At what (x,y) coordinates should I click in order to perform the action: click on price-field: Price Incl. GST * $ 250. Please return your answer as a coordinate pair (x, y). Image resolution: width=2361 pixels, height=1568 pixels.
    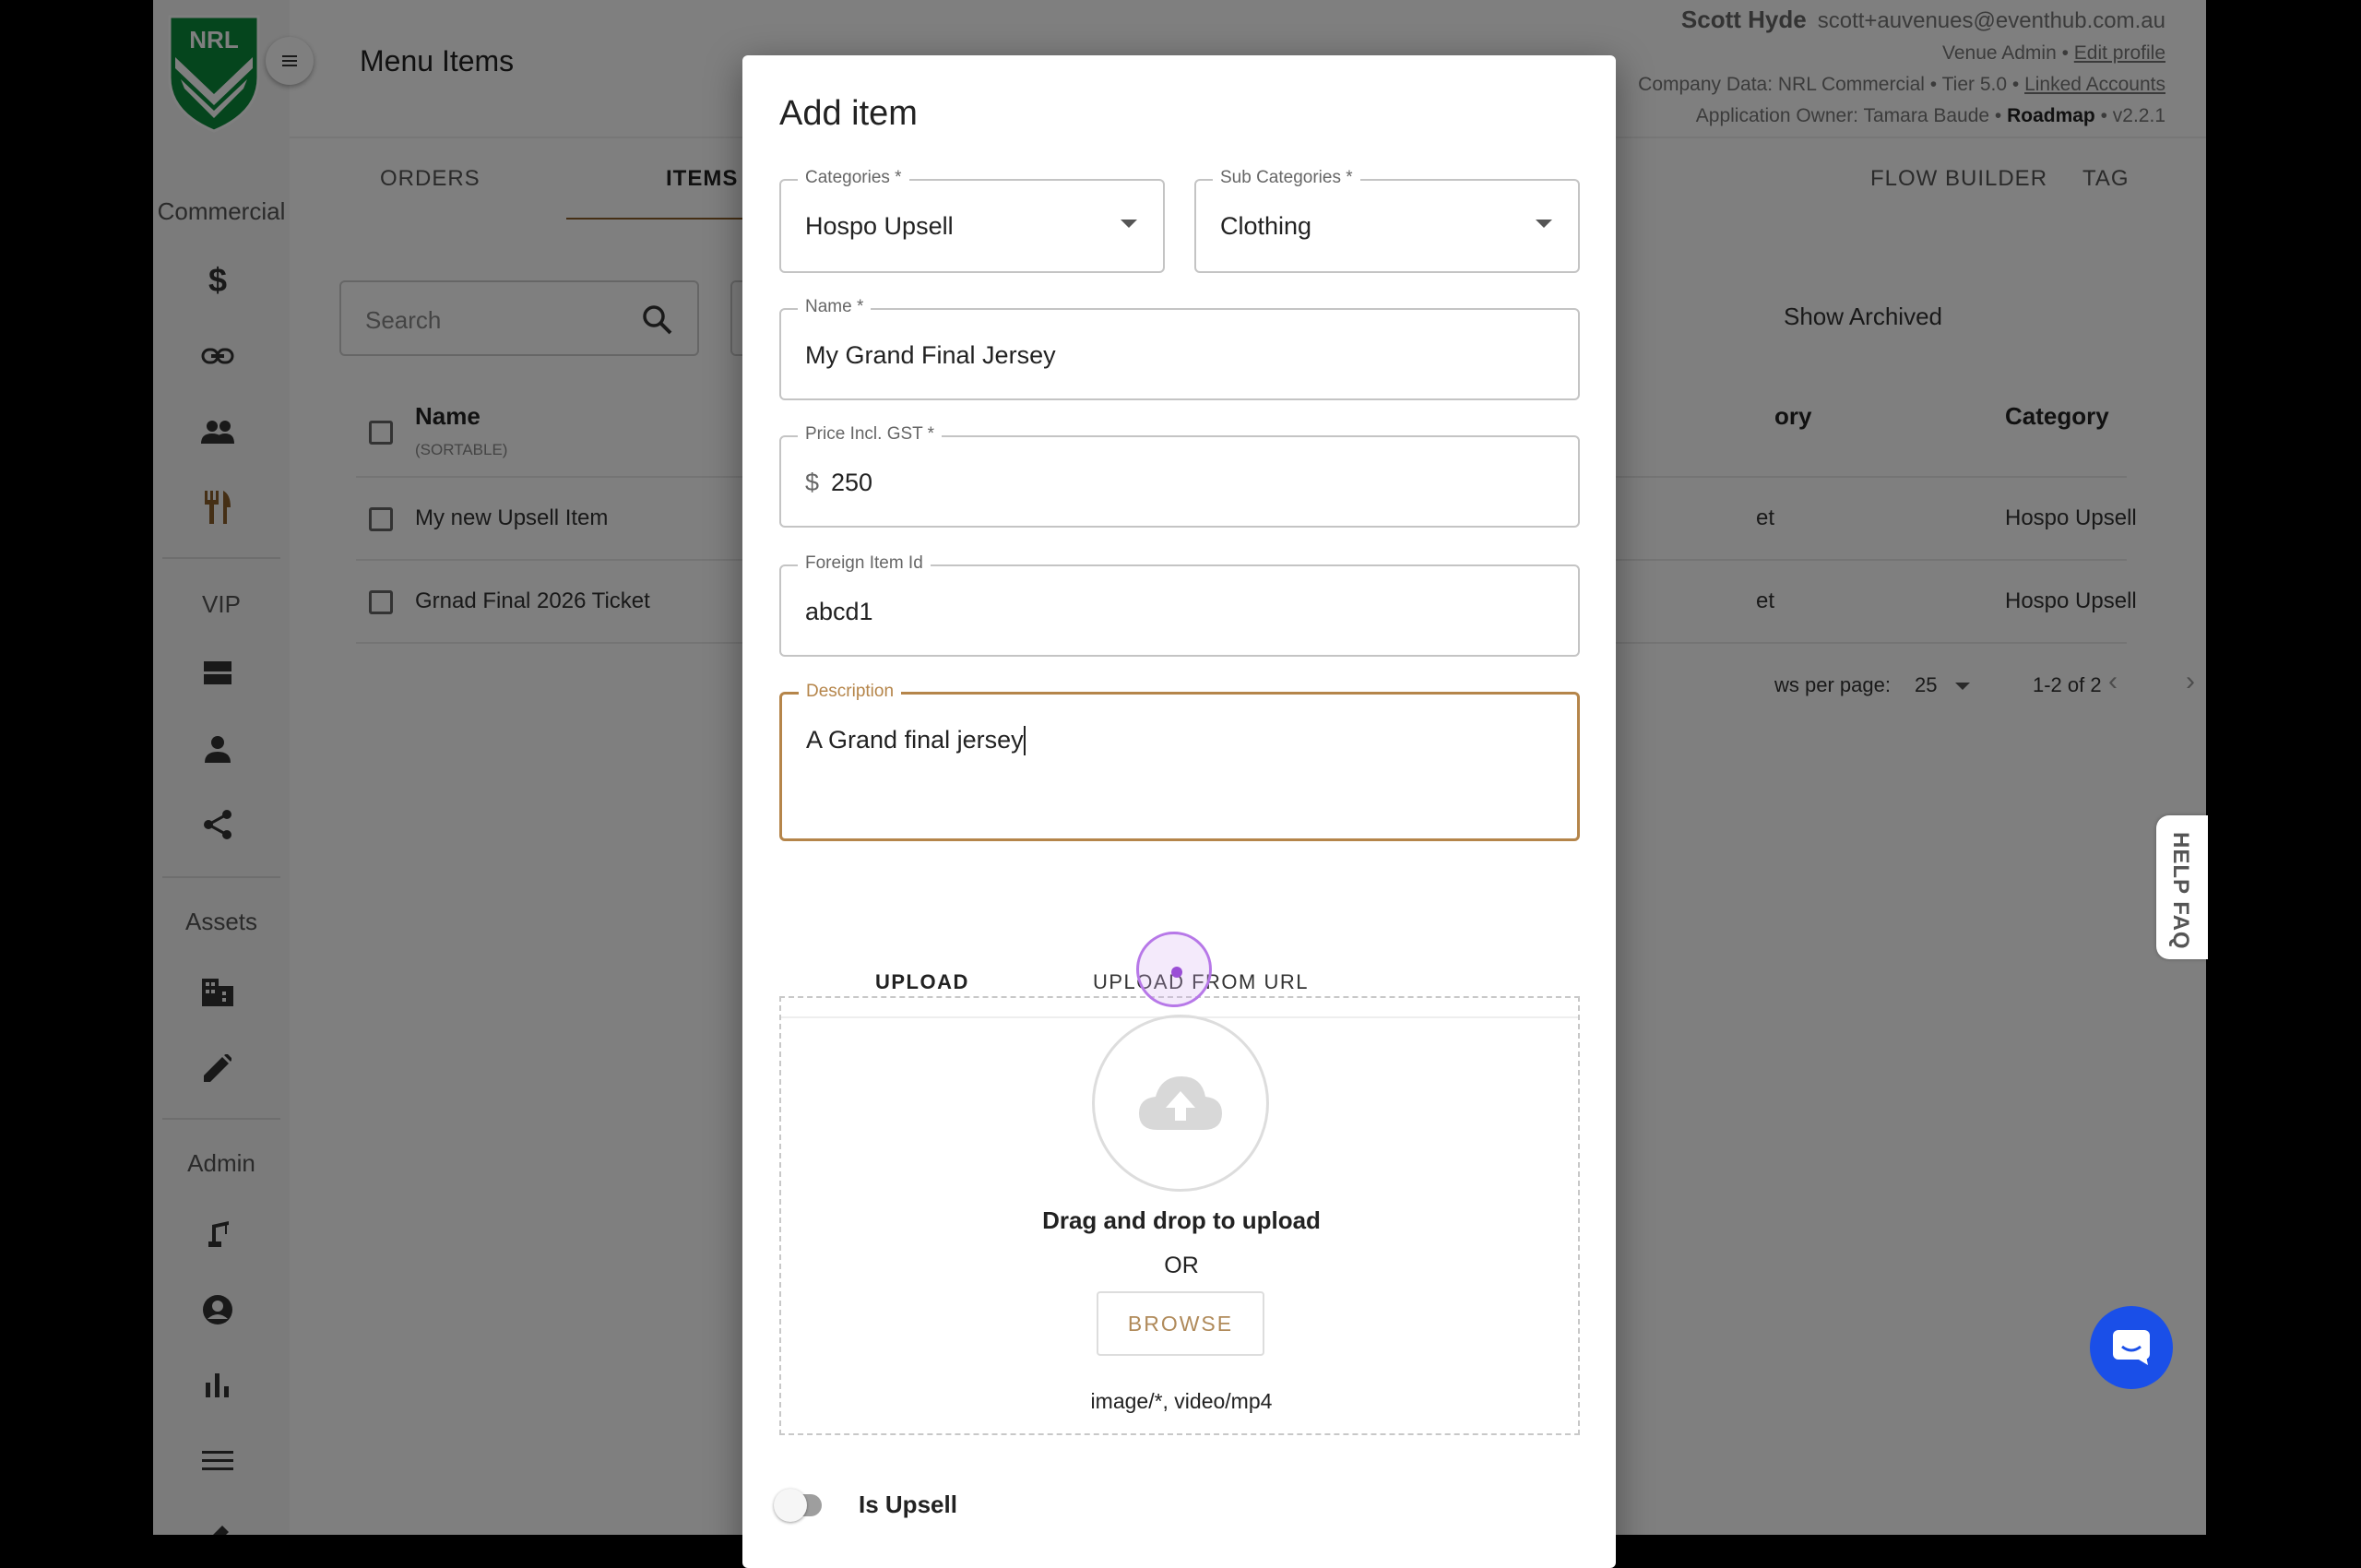
    Looking at the image, I should click on (1179, 476).